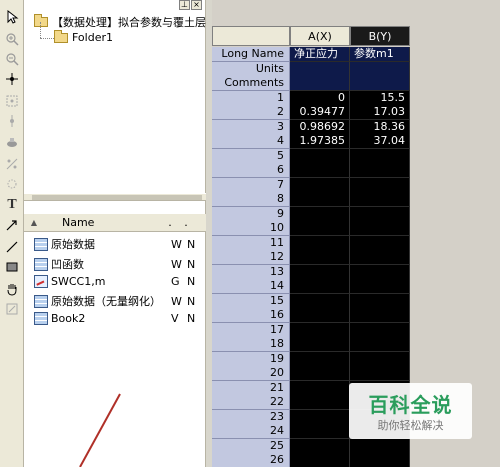 This screenshot has width=500, height=467. I want to click on screen-reader-icon, so click(12, 101).